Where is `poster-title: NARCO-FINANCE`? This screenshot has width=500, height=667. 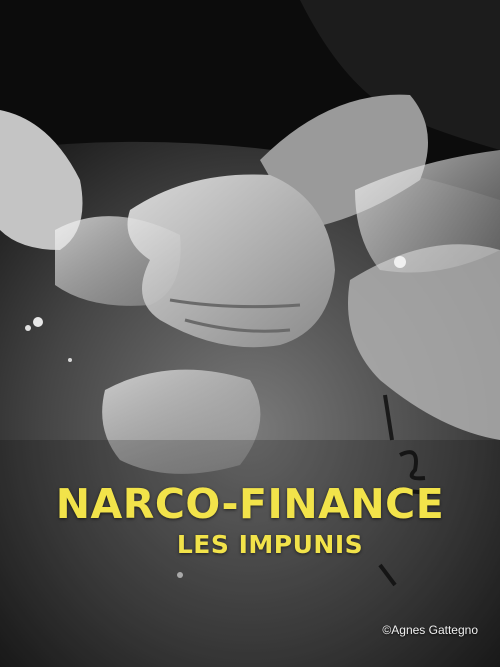
poster-title: NARCO-FINANCE is located at coordinates (250, 504).